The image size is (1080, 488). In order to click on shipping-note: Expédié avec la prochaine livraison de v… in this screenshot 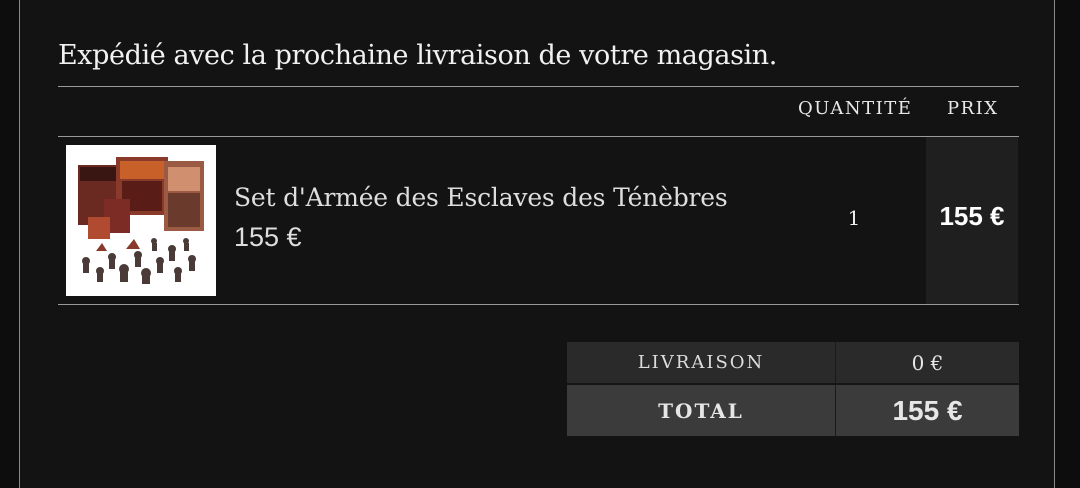, I will do `click(417, 55)`.